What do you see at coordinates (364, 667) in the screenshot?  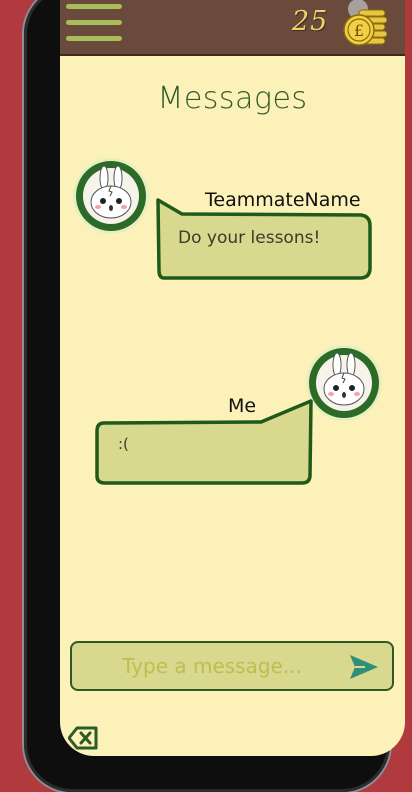 I see `send-icon` at bounding box center [364, 667].